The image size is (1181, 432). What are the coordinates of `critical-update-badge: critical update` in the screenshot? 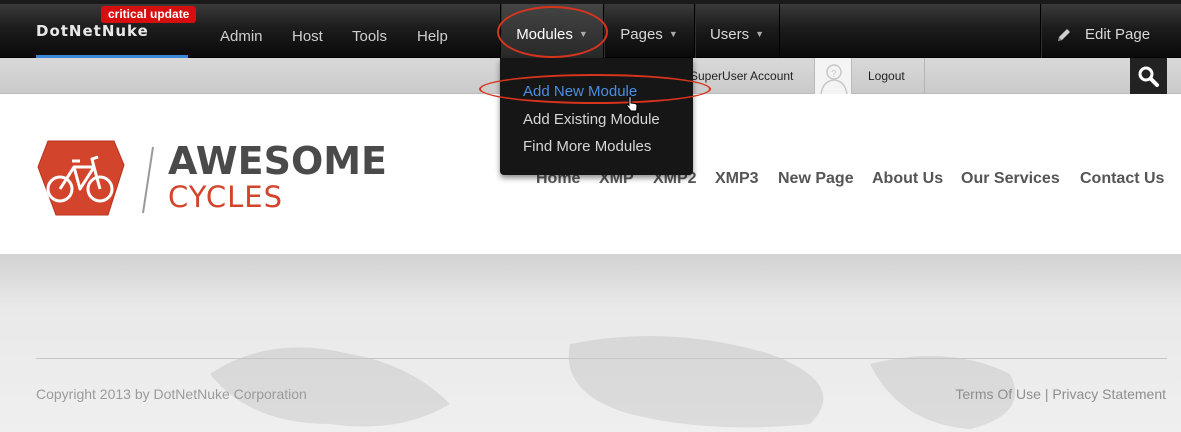 It's located at (149, 14).